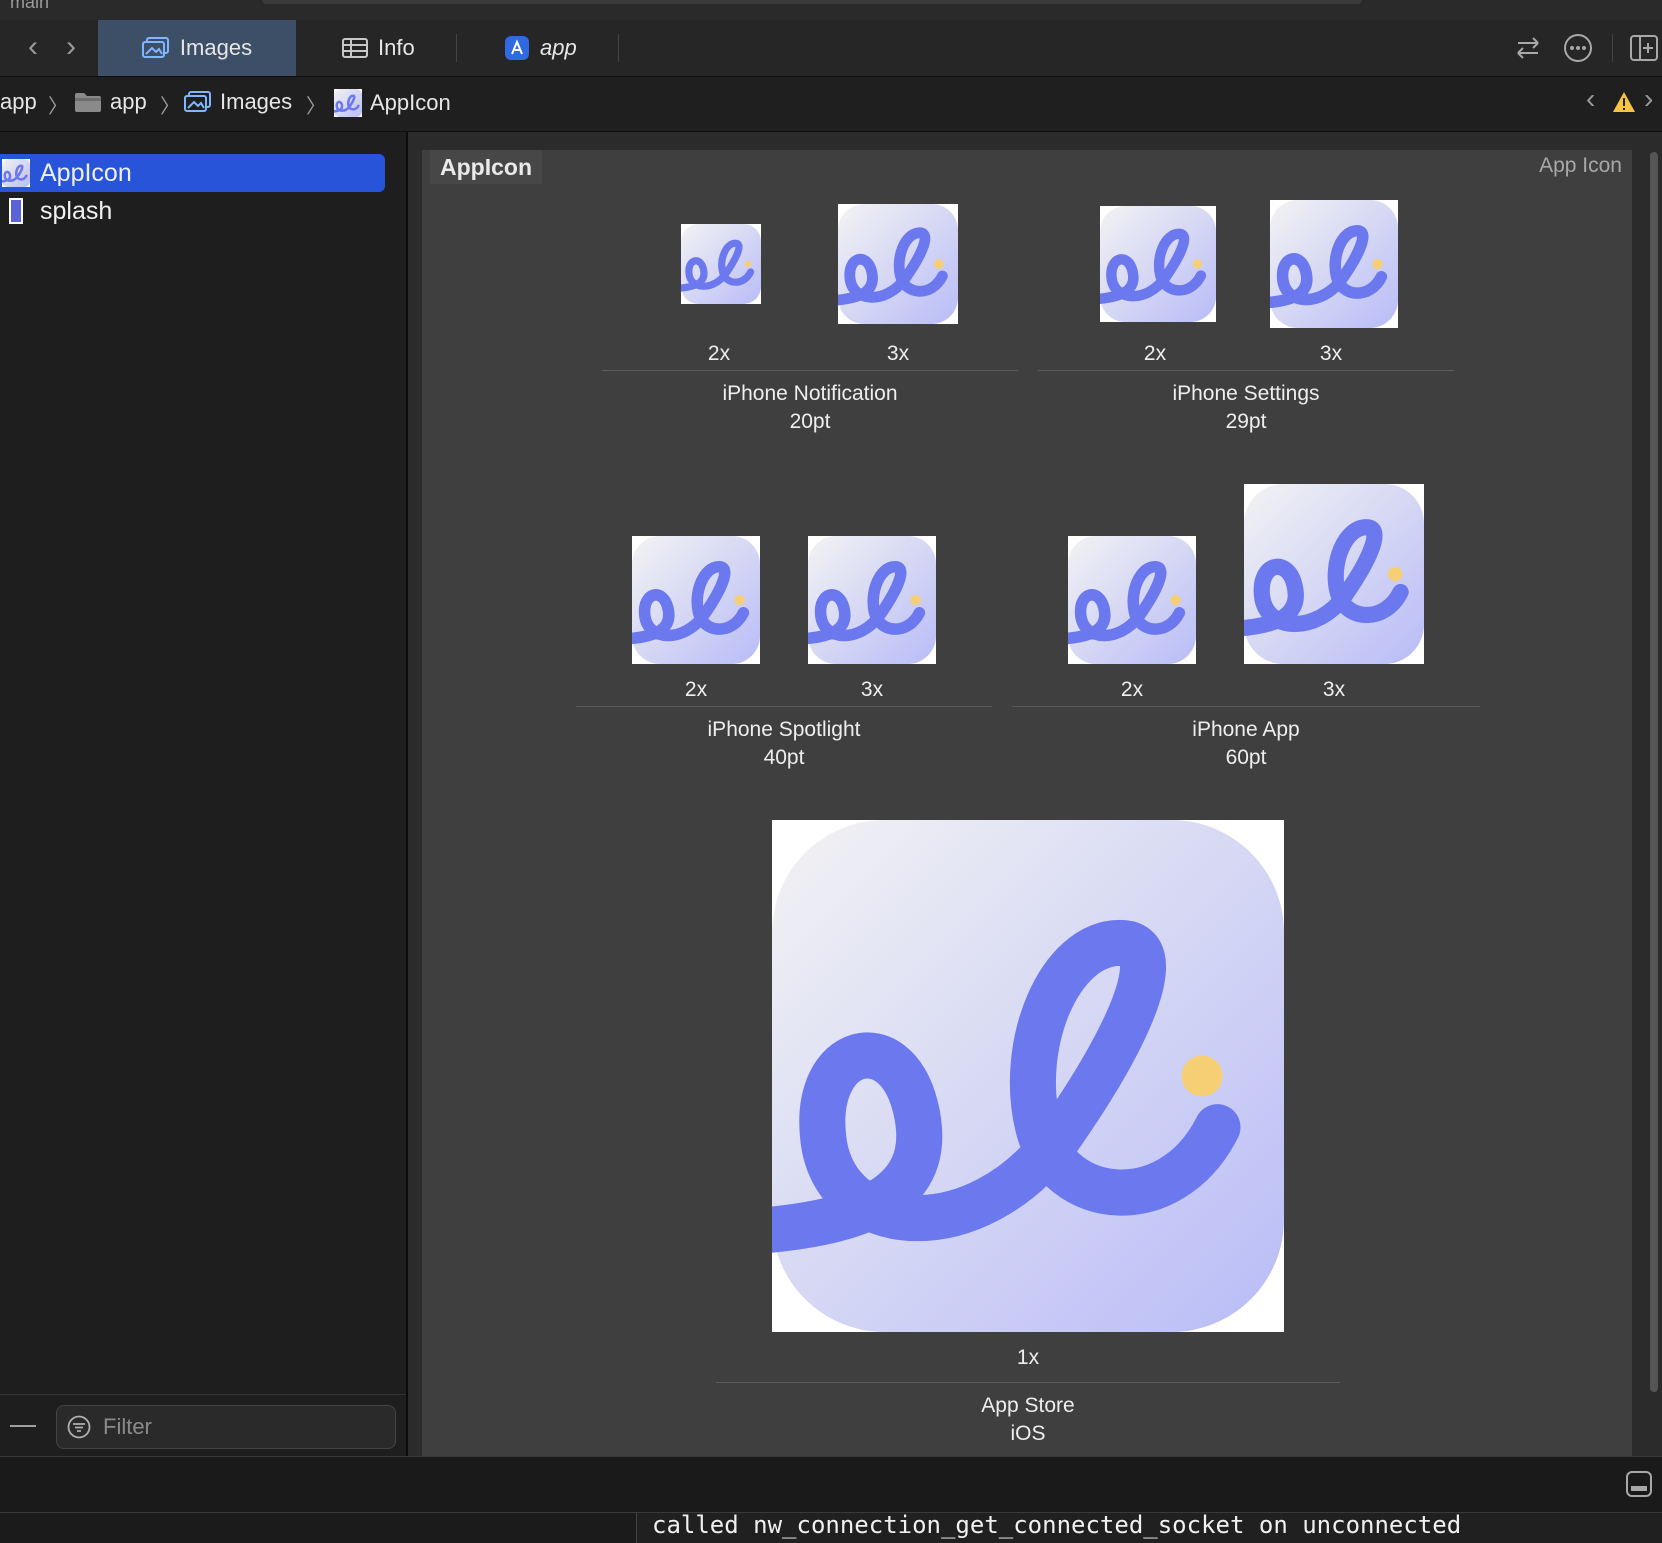 The image size is (1662, 1543). I want to click on panel-icon, so click(1644, 48).